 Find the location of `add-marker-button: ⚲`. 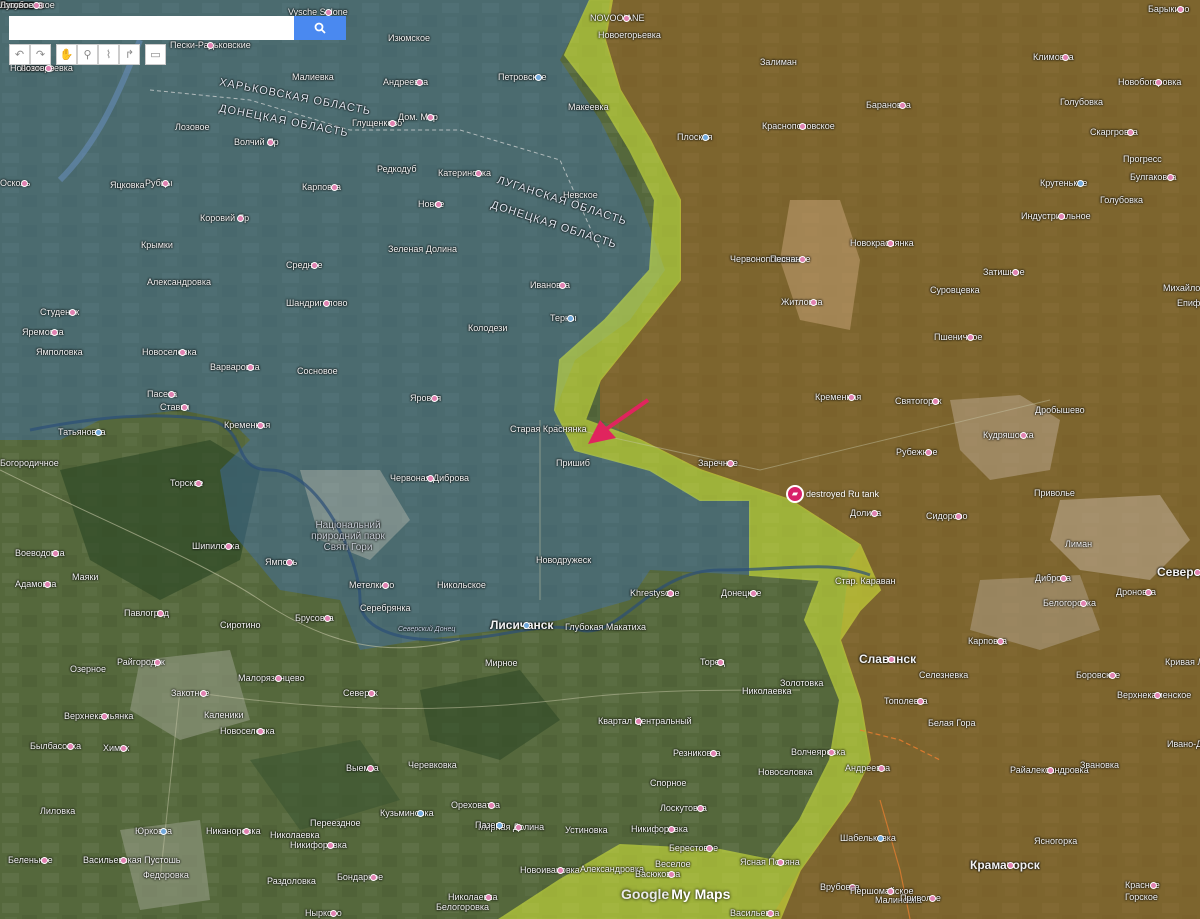

add-marker-button: ⚲ is located at coordinates (87, 54).